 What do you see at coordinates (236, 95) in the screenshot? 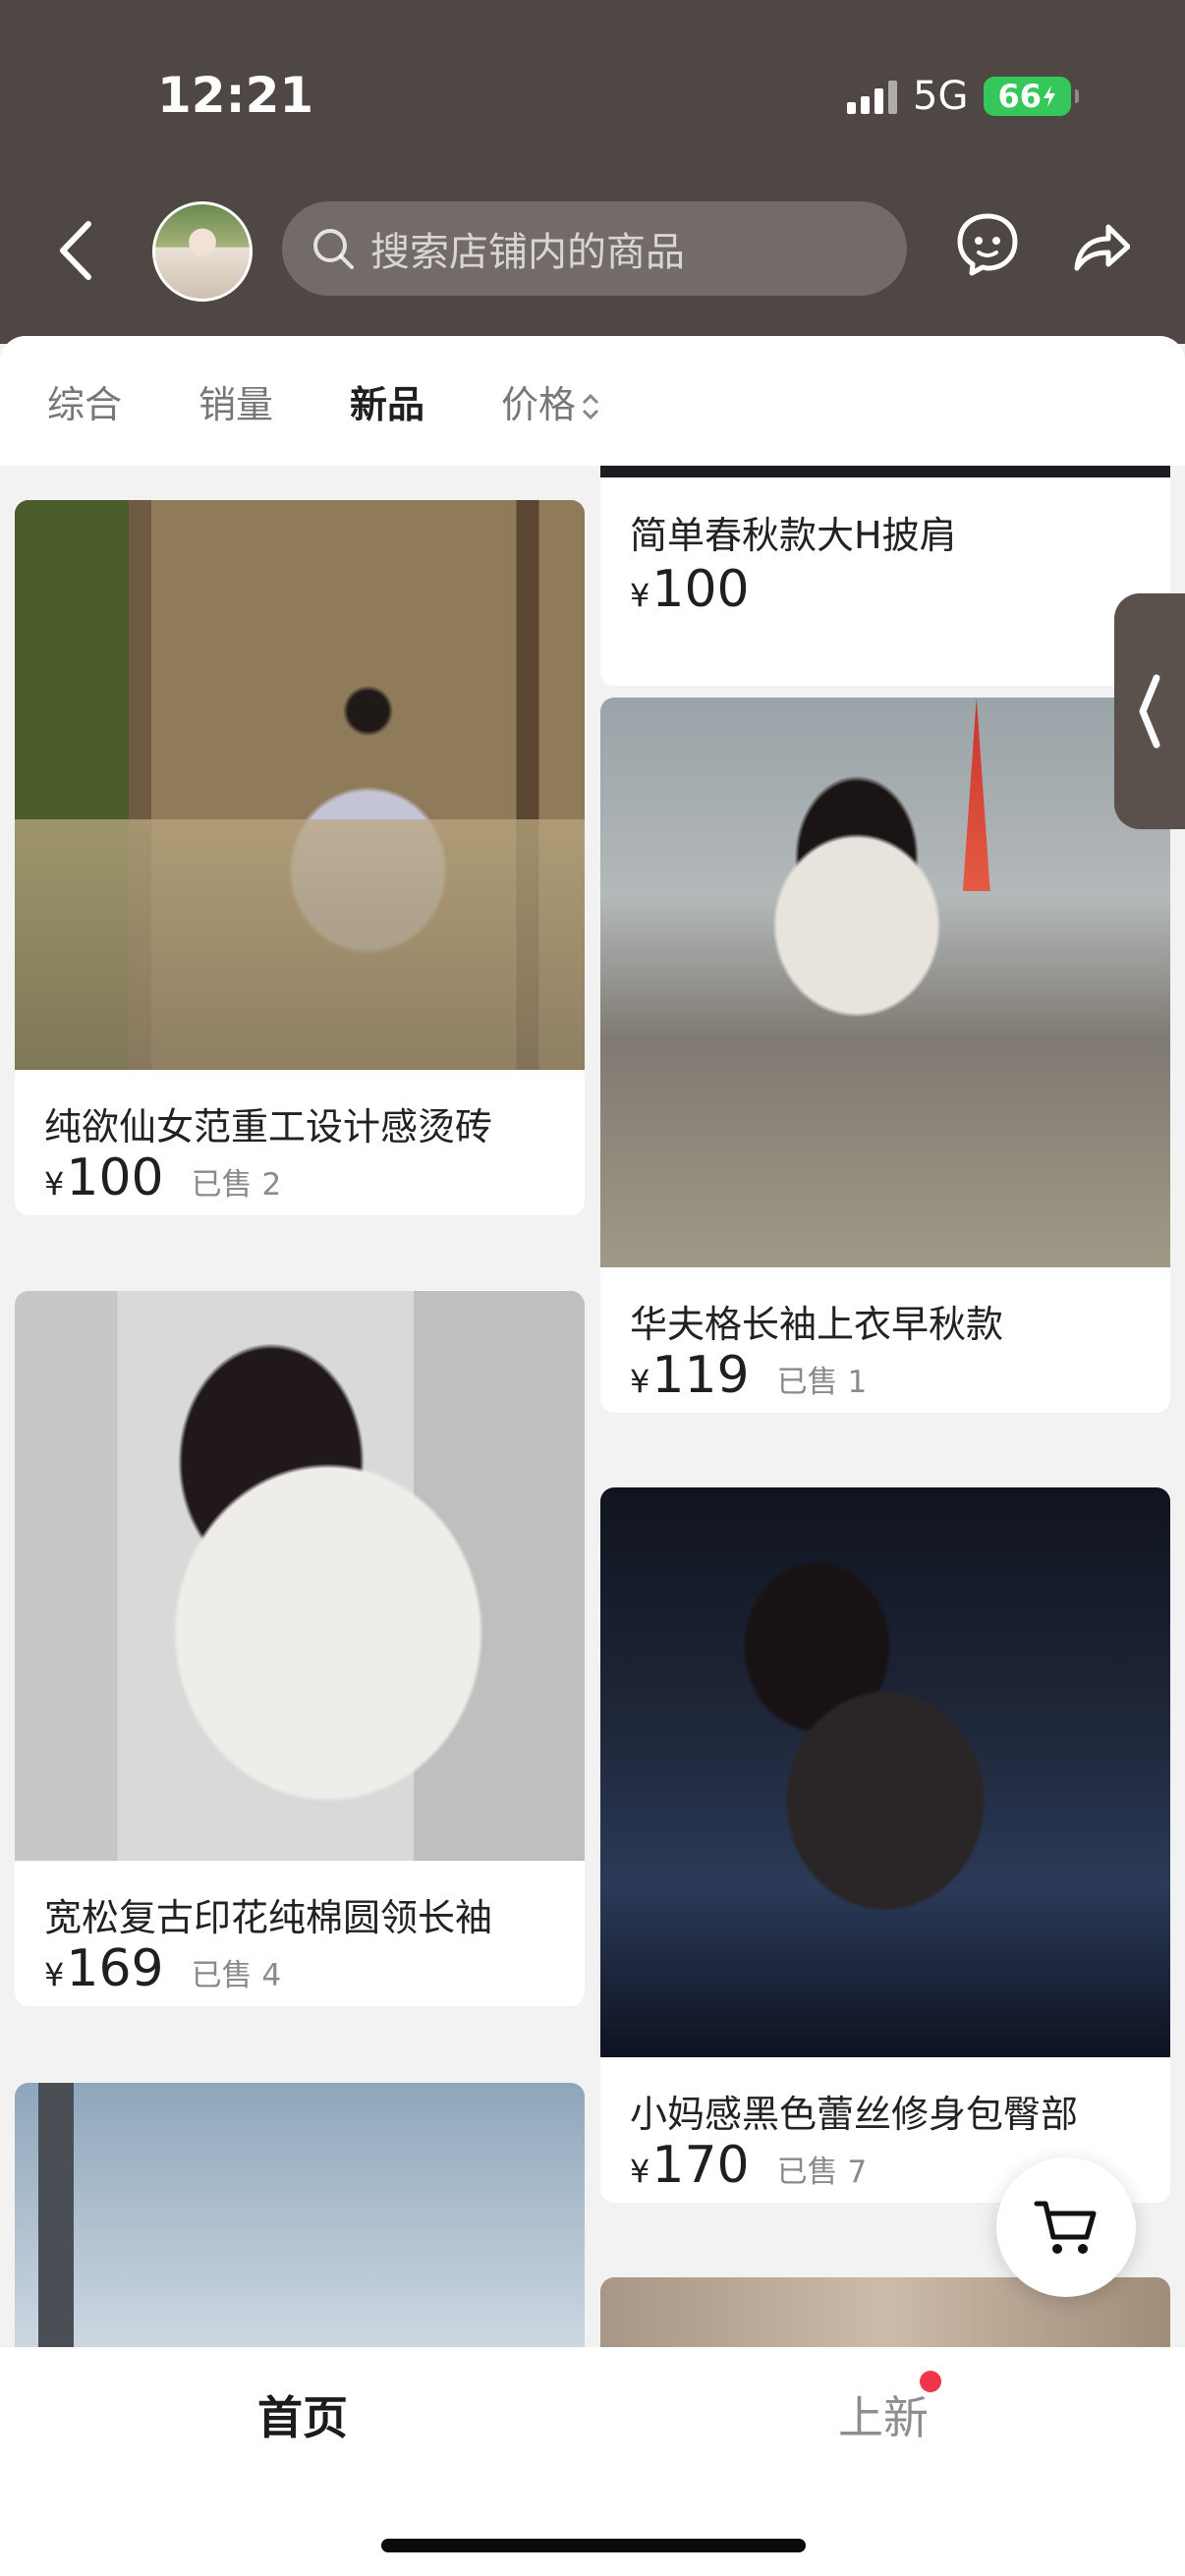
I see `status-time: 12:21` at bounding box center [236, 95].